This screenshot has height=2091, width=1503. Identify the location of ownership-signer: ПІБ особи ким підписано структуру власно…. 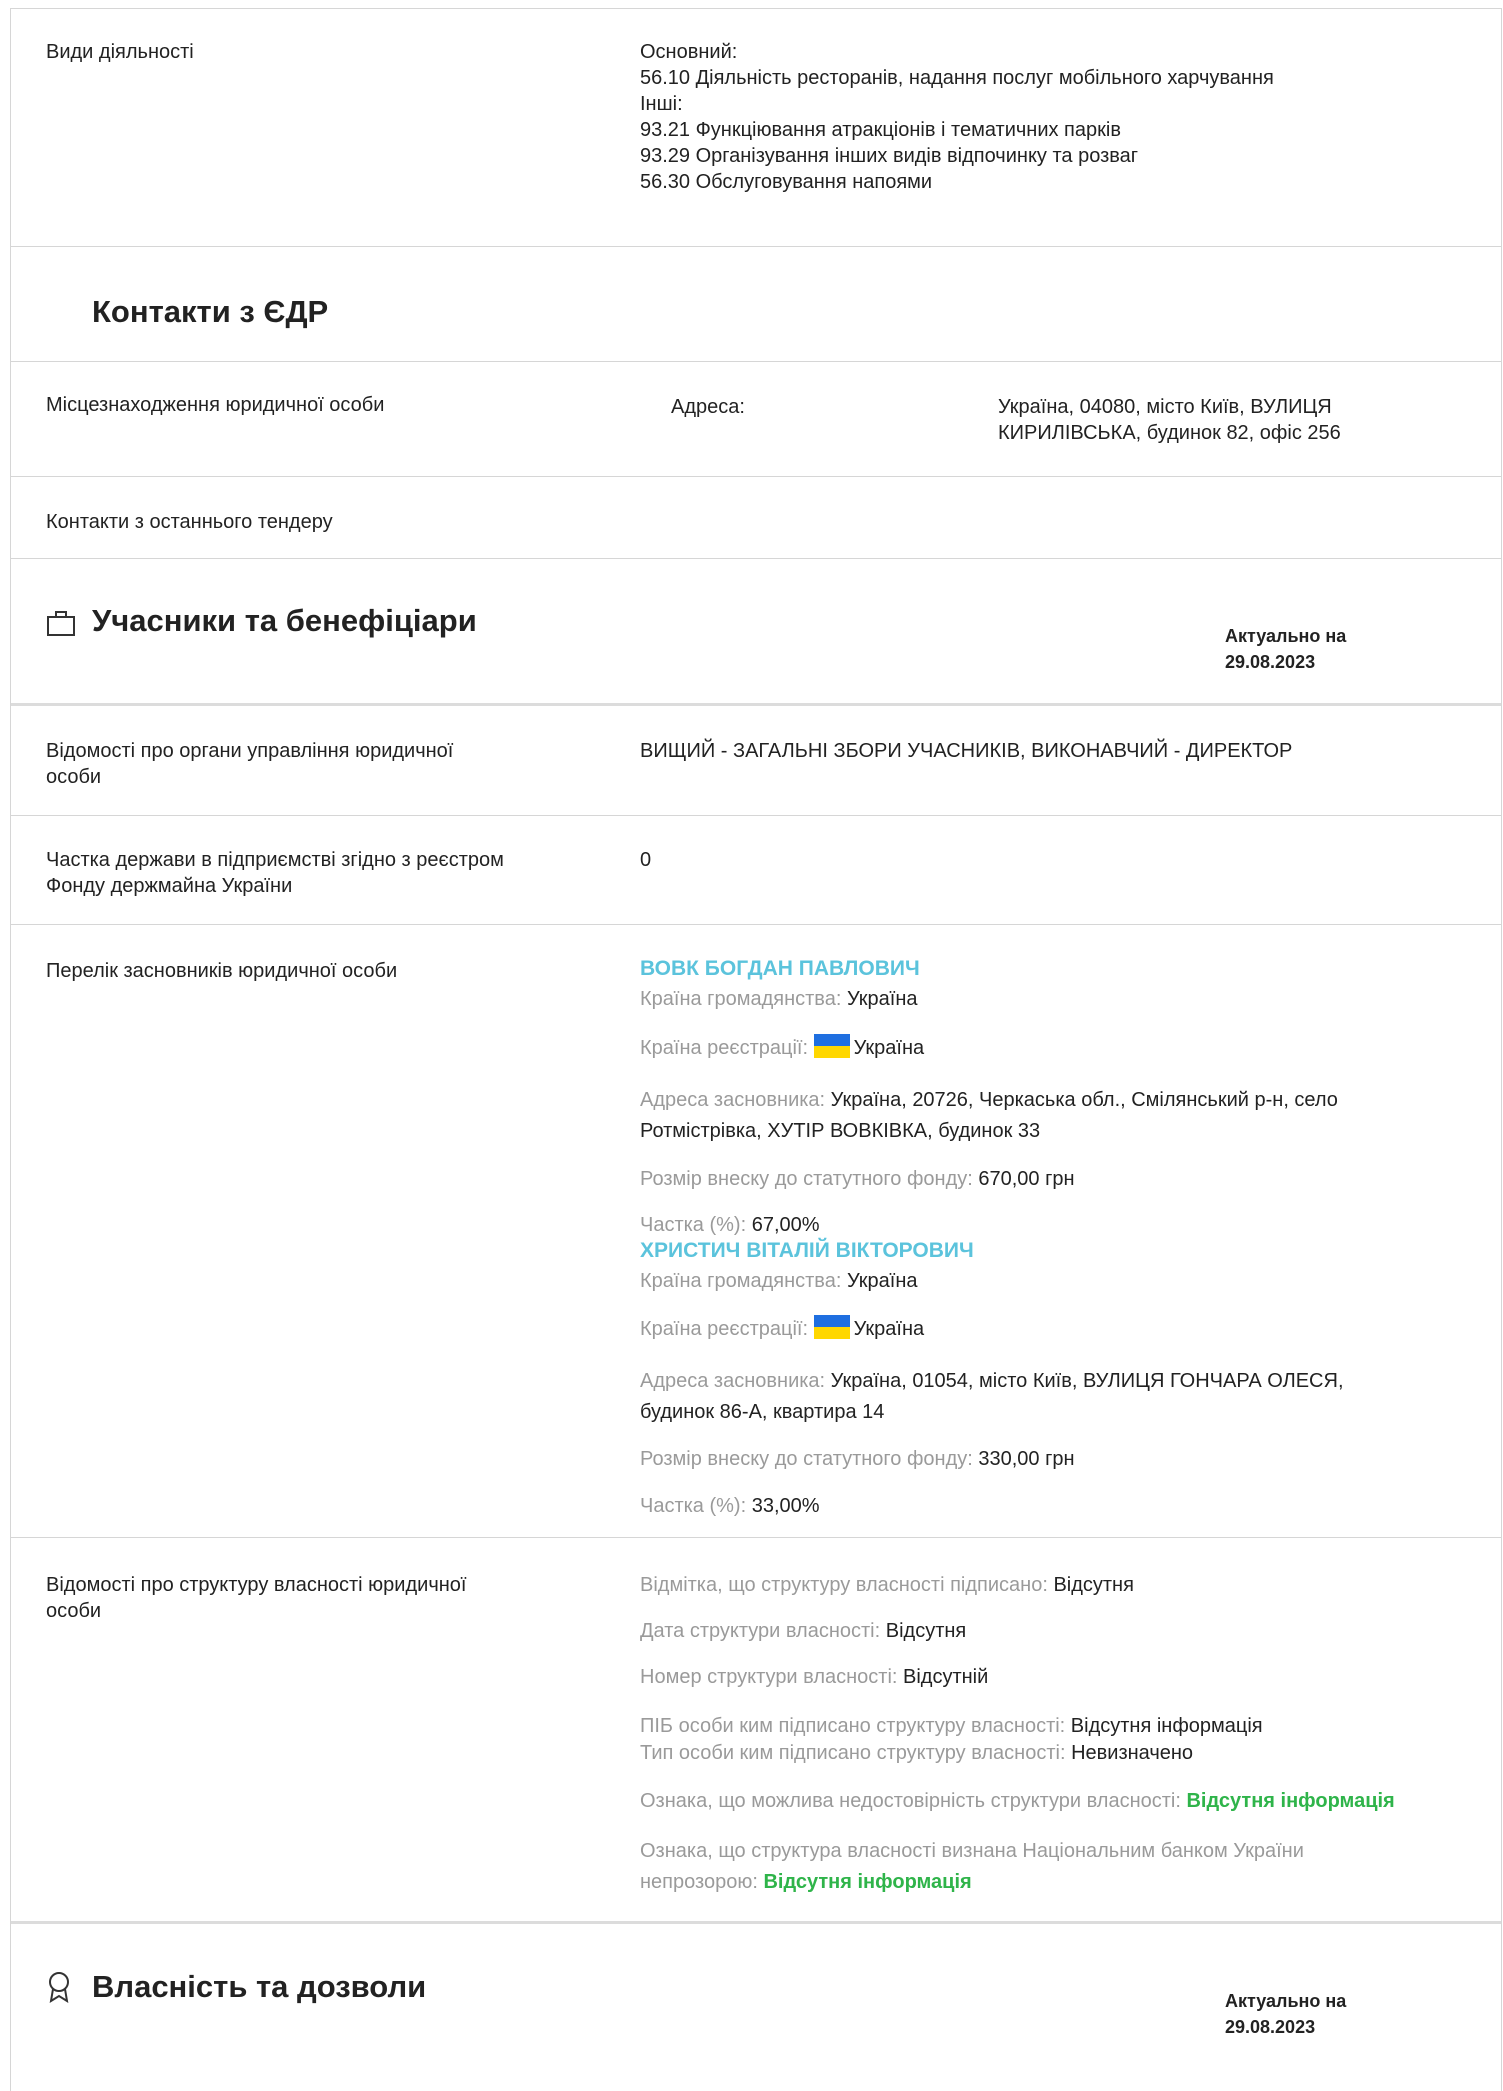
(951, 1726).